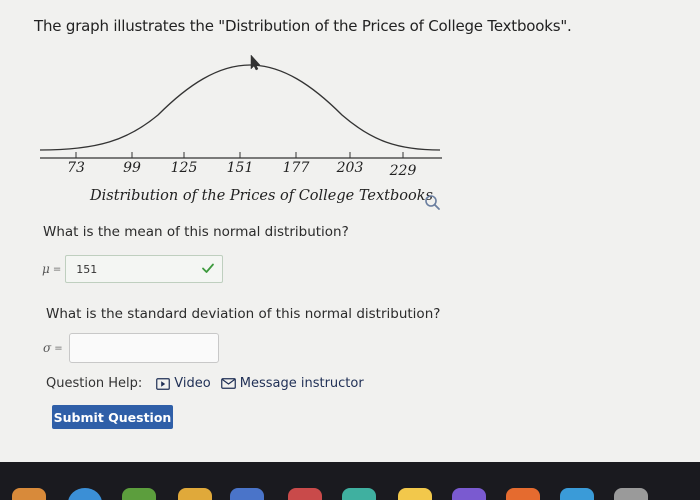  What do you see at coordinates (94, 383) in the screenshot?
I see `question-help-label: Question Help:` at bounding box center [94, 383].